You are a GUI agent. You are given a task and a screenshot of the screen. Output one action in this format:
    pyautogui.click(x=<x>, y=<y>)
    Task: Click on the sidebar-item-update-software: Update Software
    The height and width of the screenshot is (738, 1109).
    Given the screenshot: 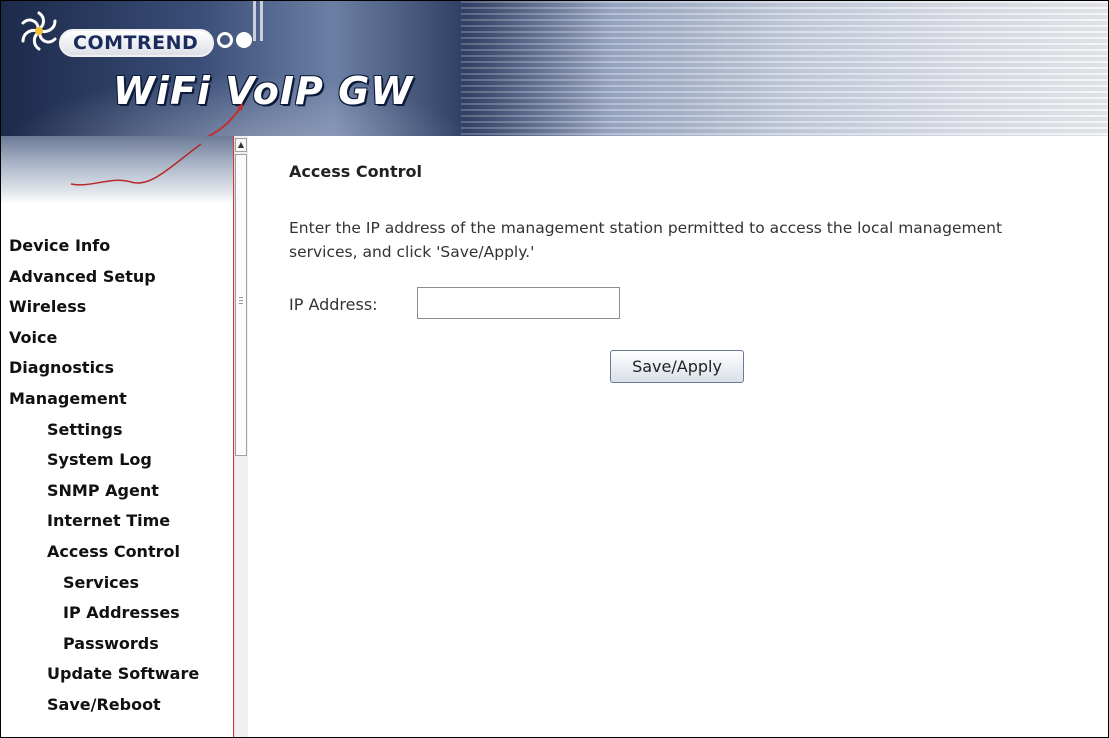 What is the action you would take?
    pyautogui.click(x=117, y=674)
    